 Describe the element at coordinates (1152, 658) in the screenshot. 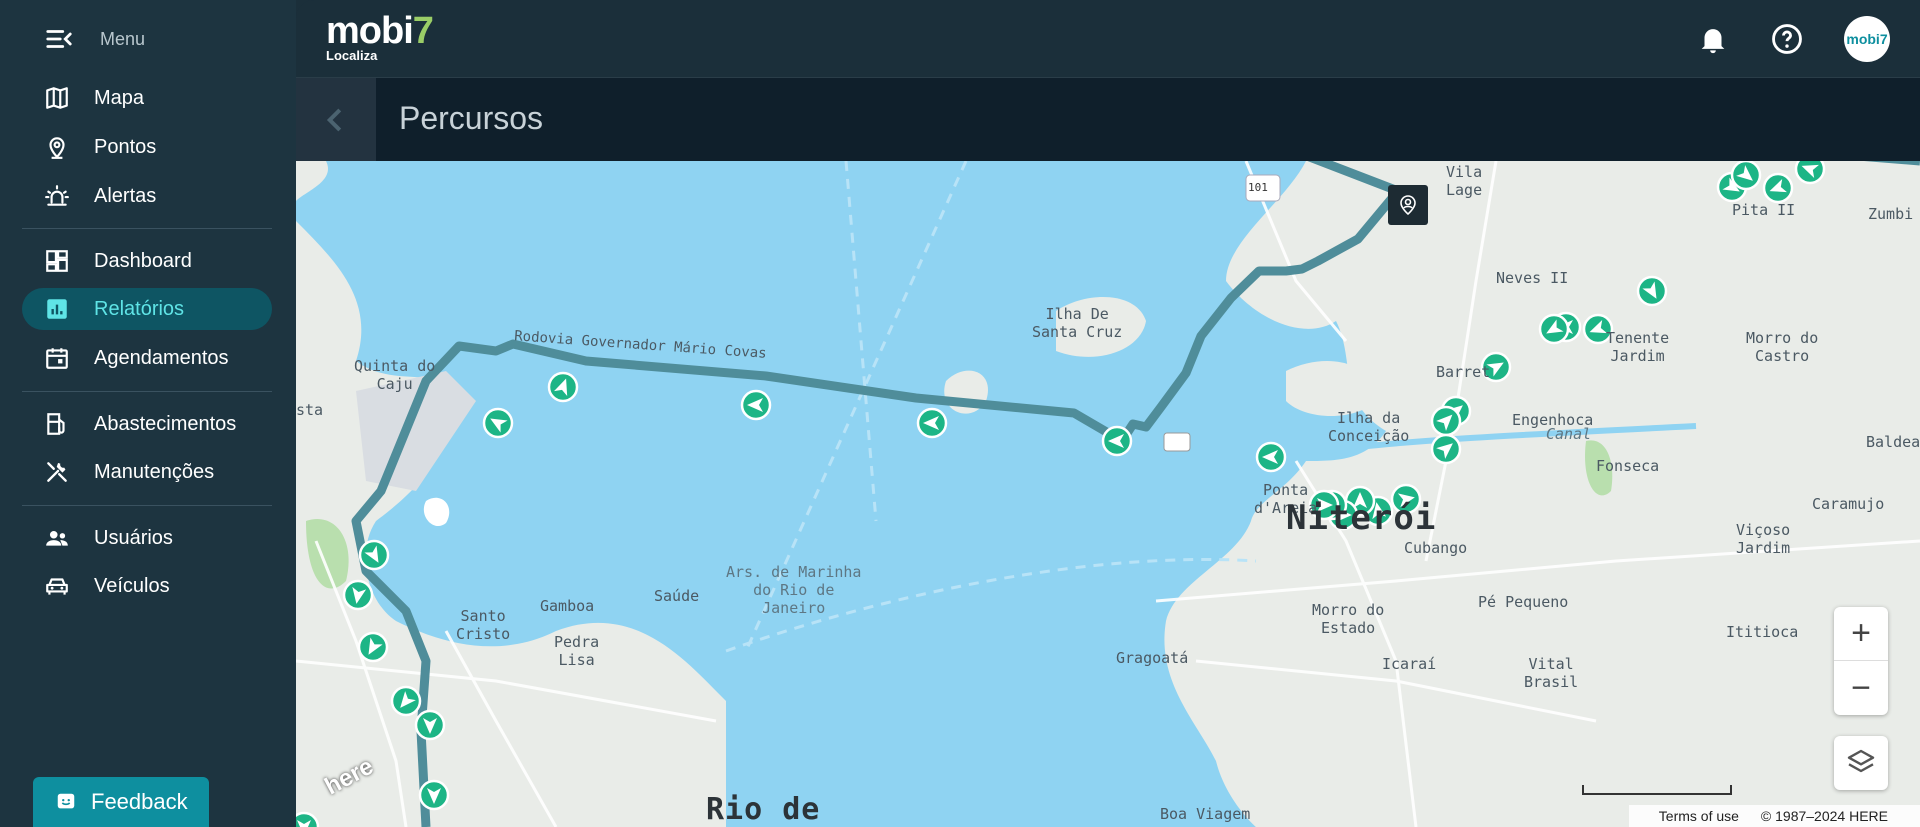

I see `map-label: Gragoatá` at that location.